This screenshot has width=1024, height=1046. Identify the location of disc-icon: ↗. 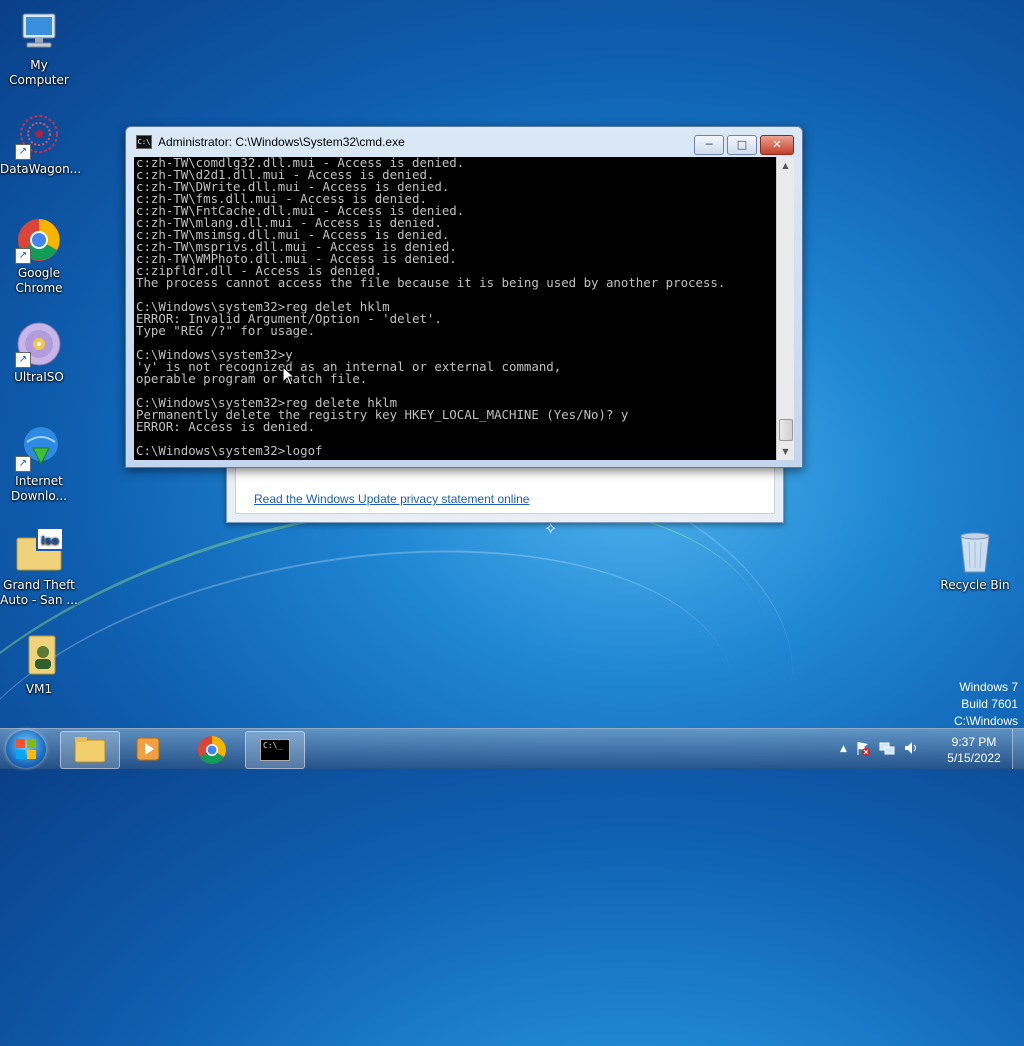
(39, 344).